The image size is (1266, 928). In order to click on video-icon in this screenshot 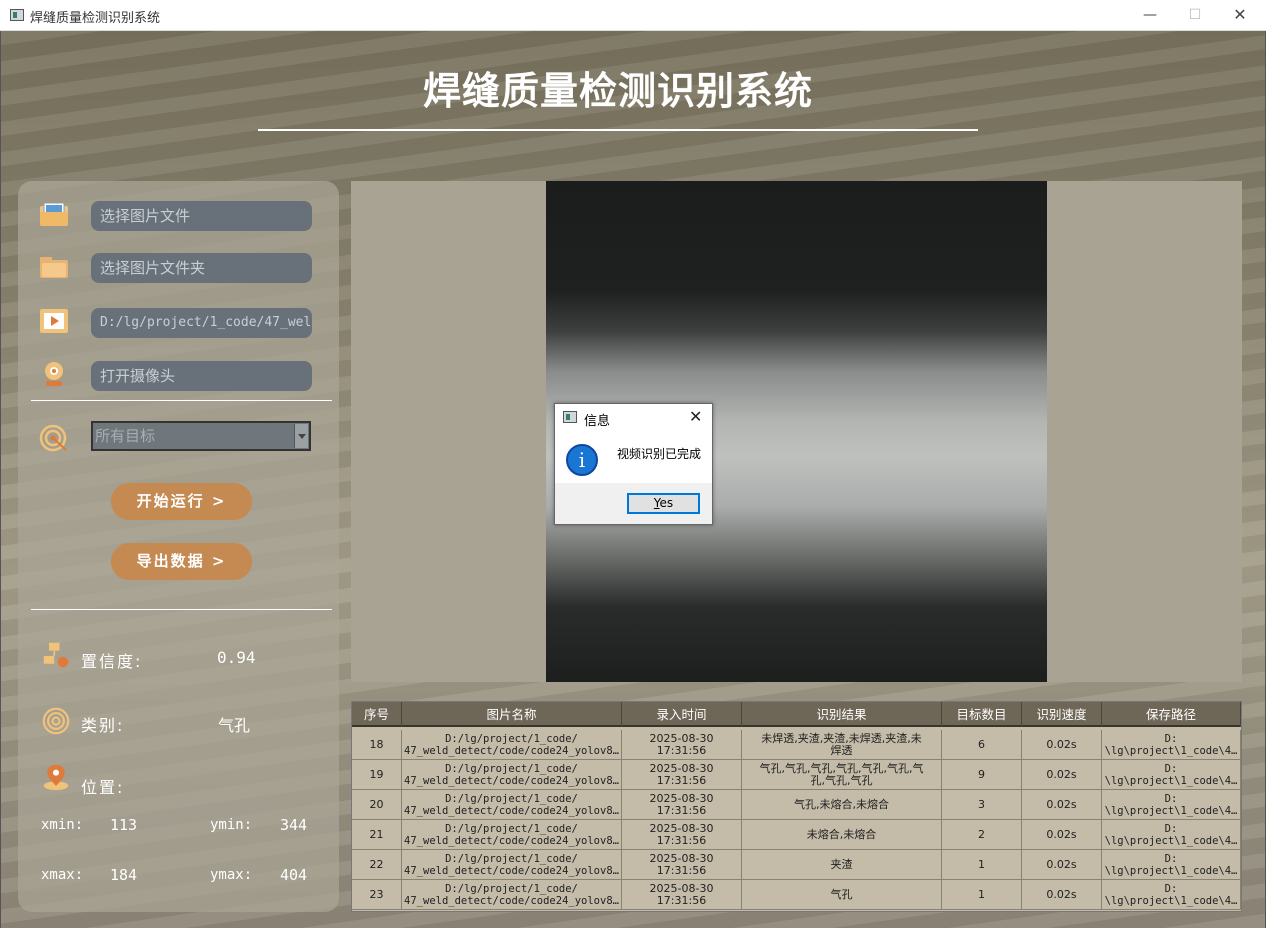, I will do `click(54, 321)`.